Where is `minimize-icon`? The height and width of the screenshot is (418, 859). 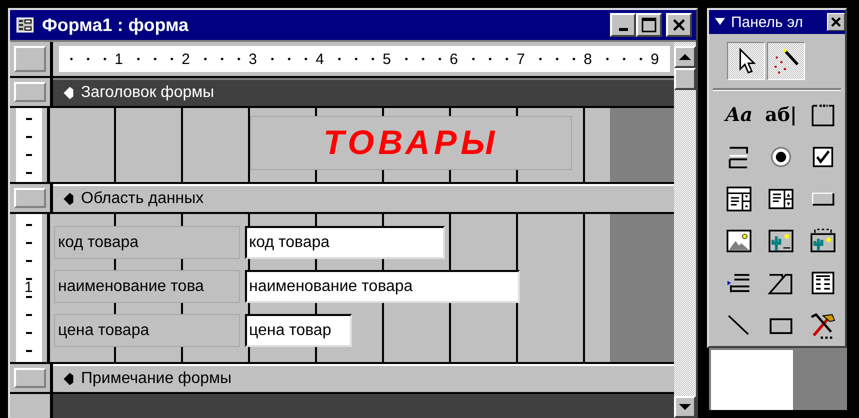 minimize-icon is located at coordinates (623, 29).